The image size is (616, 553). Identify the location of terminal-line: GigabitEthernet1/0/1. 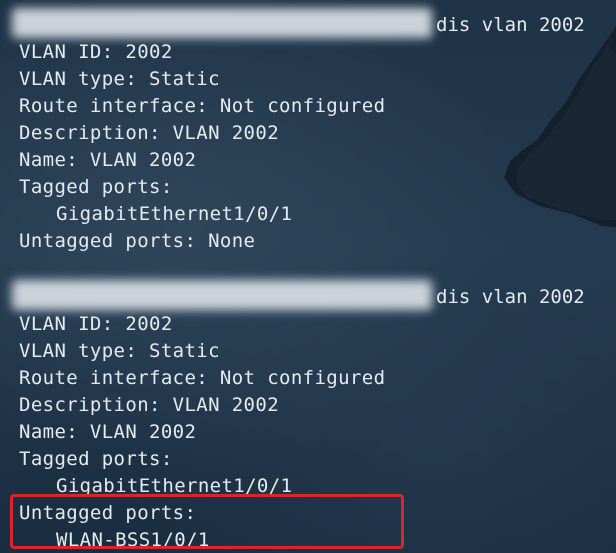
(174, 214).